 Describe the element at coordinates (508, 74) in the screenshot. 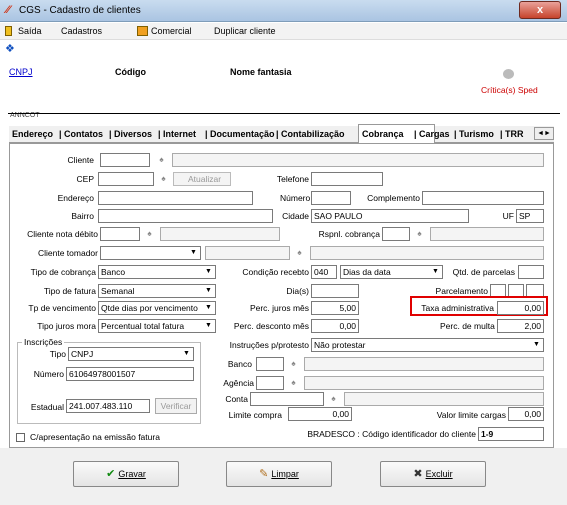

I see `sped-icon` at that location.